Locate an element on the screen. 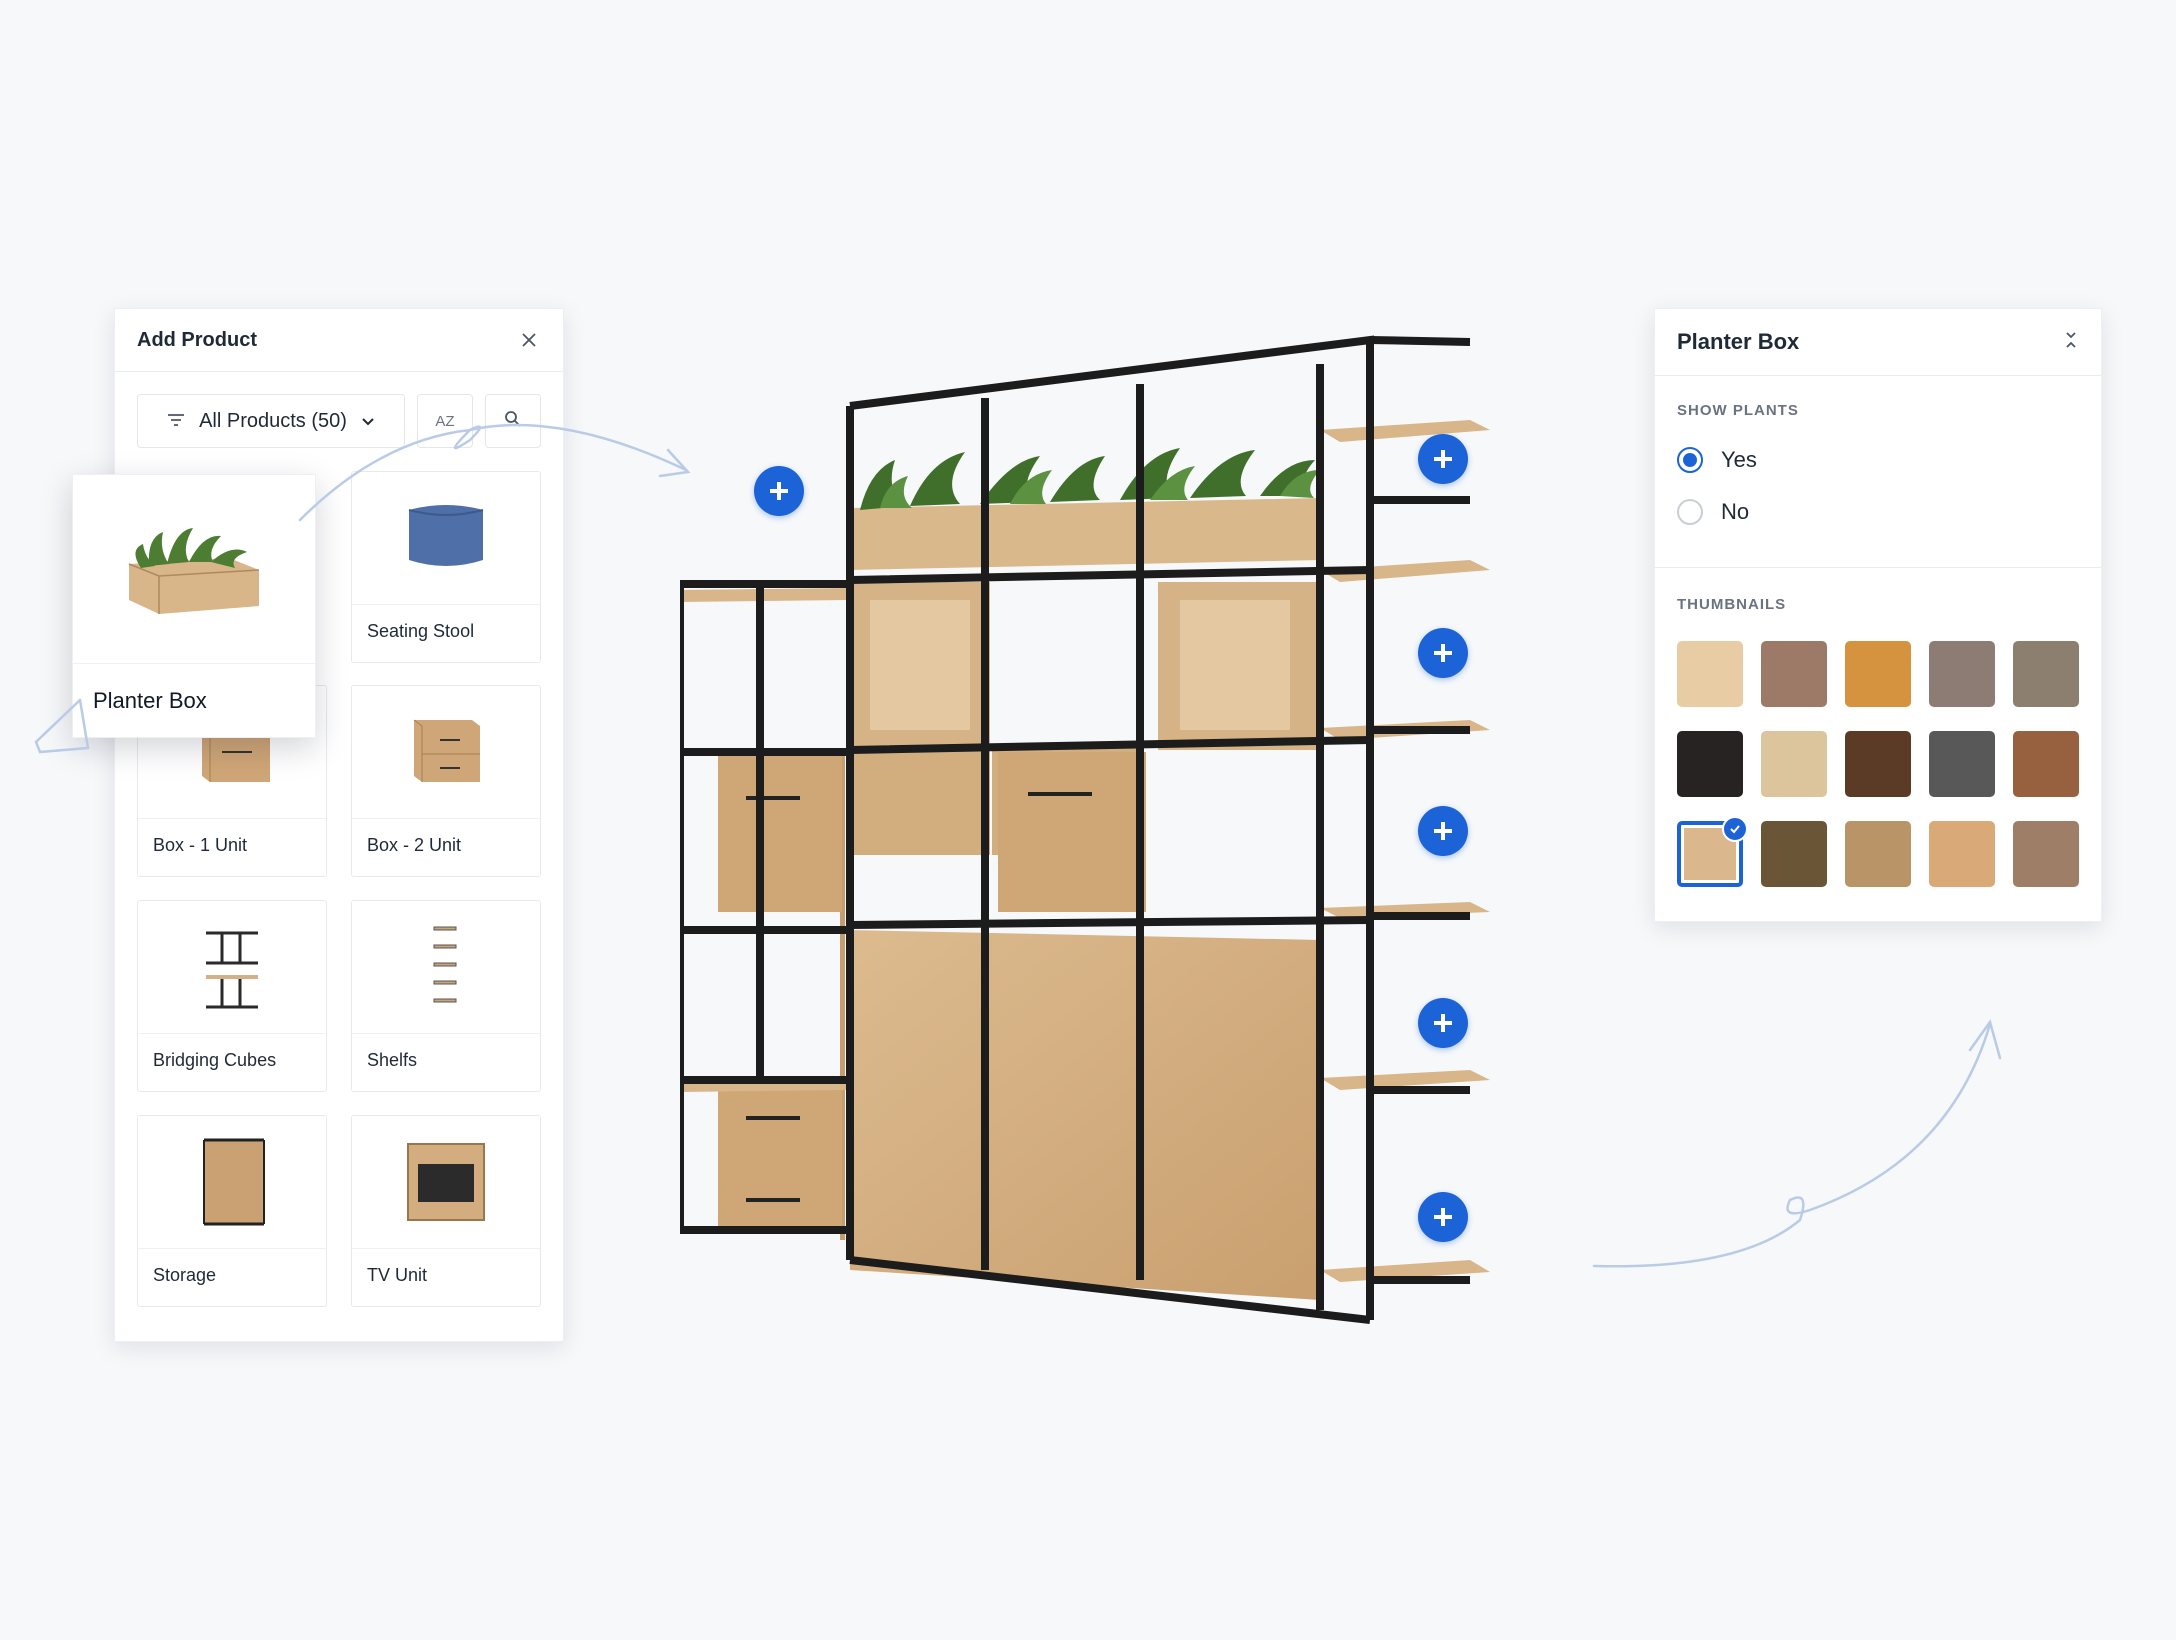 This screenshot has width=2176, height=1640. thumbnails-section: THUMBNAILS is located at coordinates (1878, 727).